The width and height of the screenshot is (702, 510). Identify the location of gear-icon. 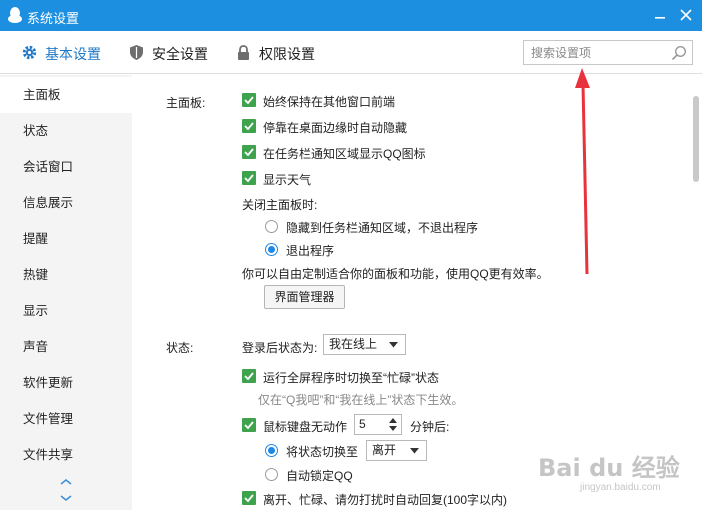
(29, 52).